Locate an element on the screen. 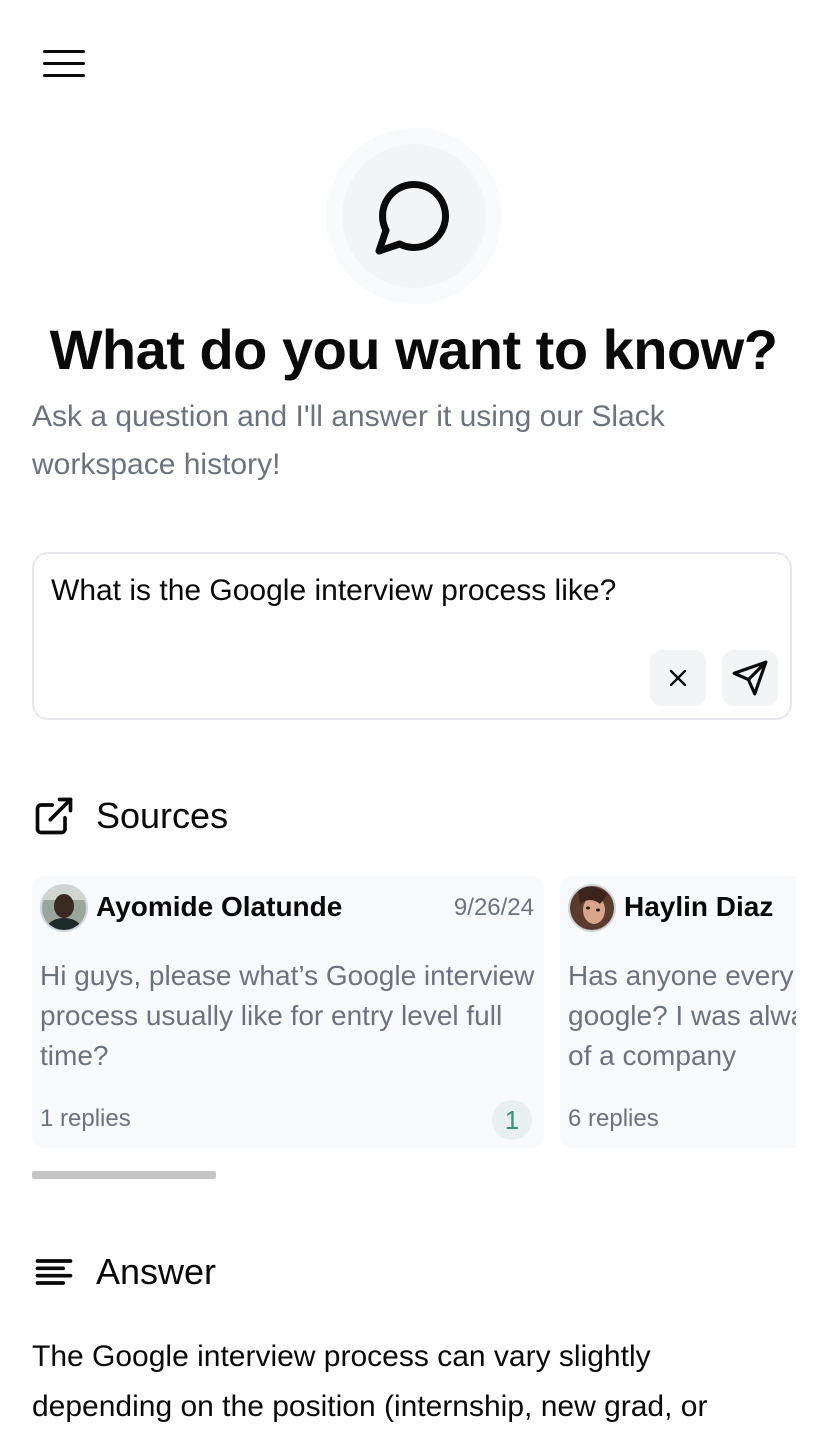 This screenshot has width=827, height=1432. sources-header: Sources is located at coordinates (130, 816).